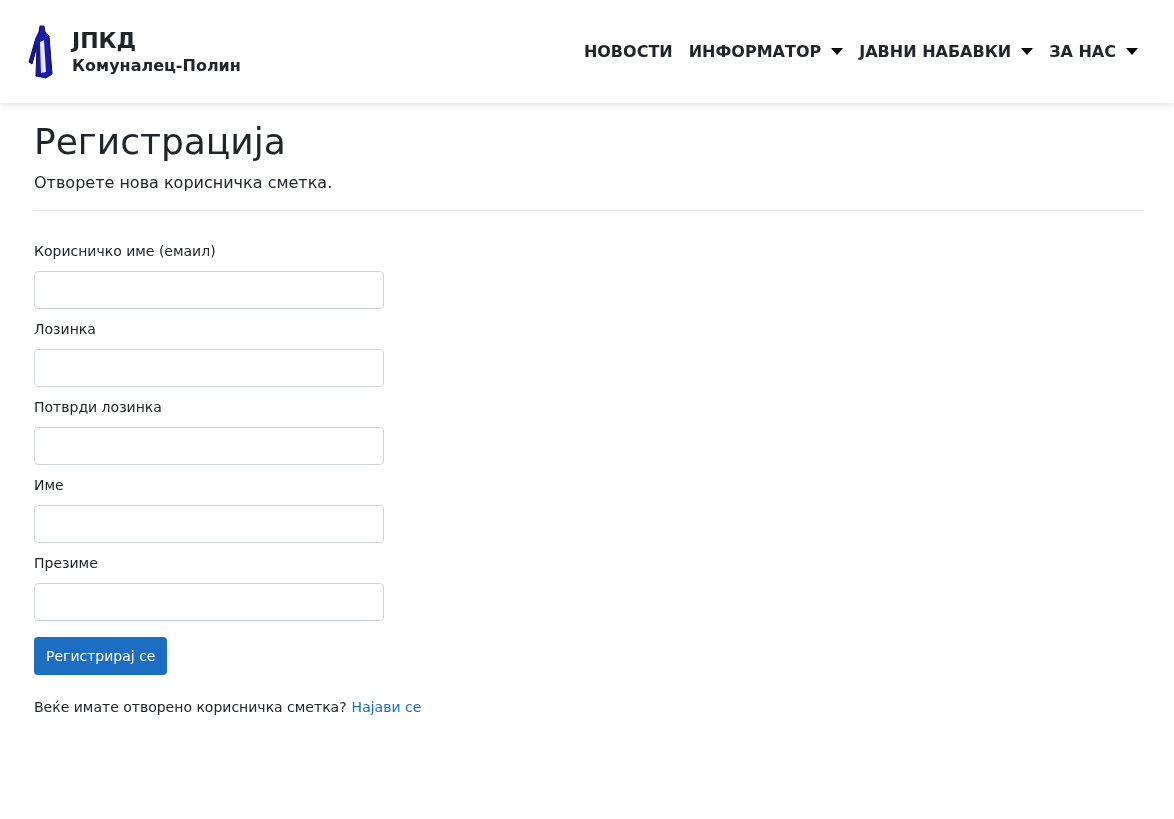  I want to click on nav-link: ЈАВНИ НАБАВКИ, so click(946, 51).